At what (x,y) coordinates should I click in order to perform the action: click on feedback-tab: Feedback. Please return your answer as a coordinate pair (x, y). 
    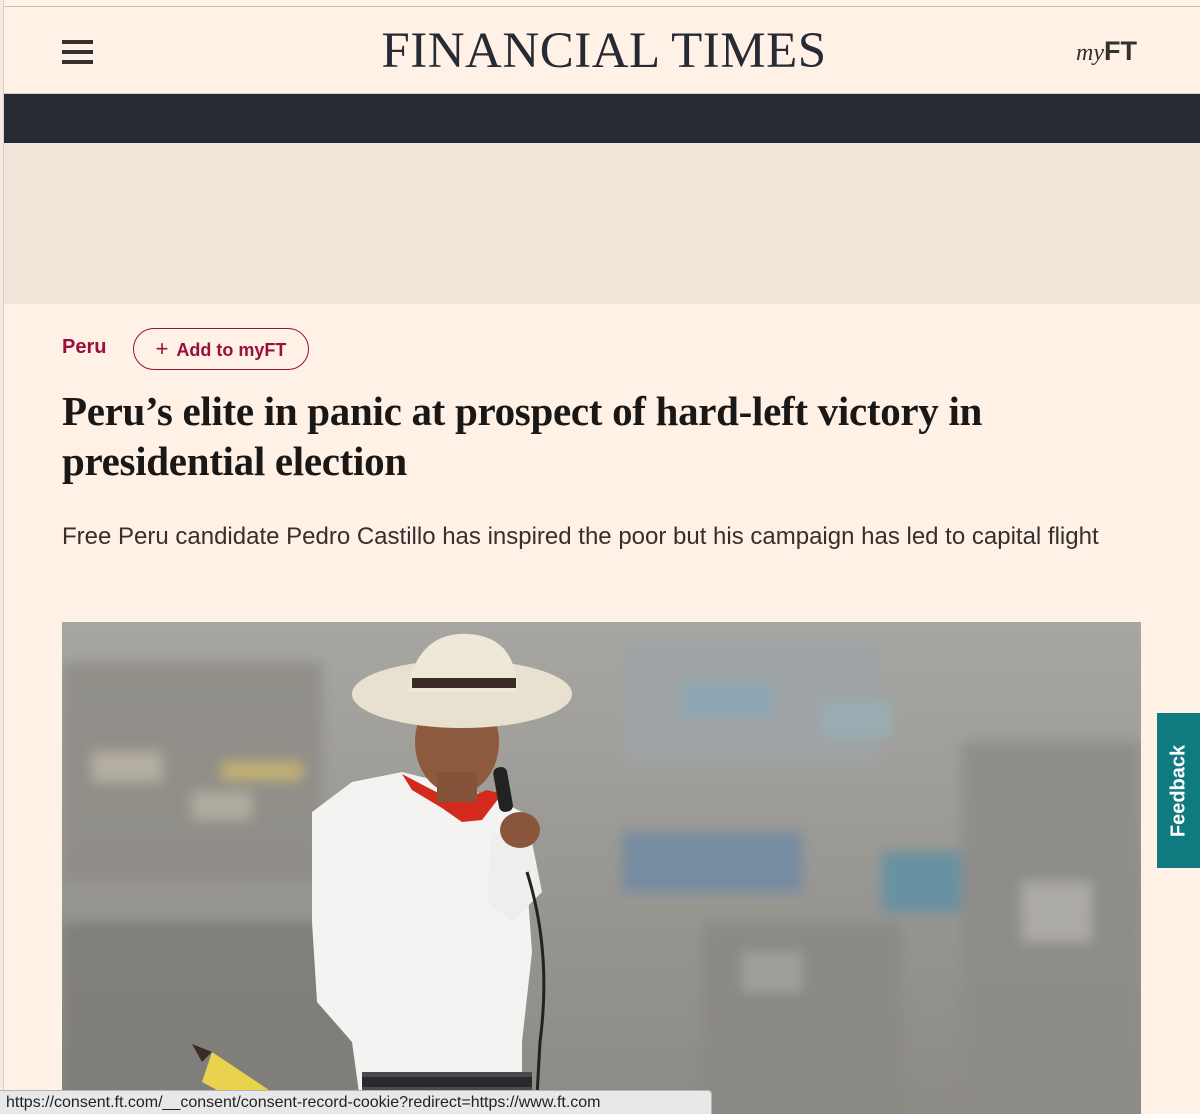
    Looking at the image, I should click on (1178, 790).